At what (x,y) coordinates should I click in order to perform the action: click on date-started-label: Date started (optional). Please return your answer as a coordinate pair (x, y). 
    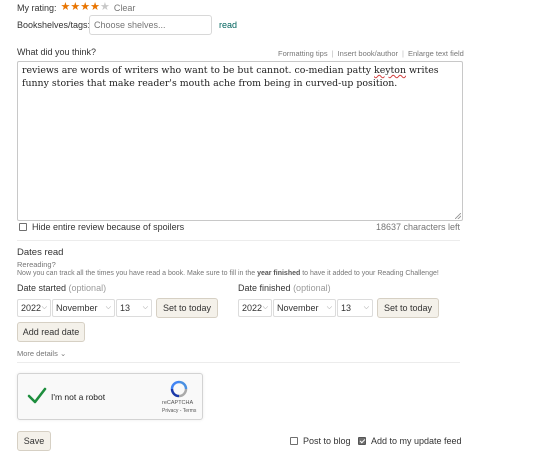
    Looking at the image, I should click on (61, 288).